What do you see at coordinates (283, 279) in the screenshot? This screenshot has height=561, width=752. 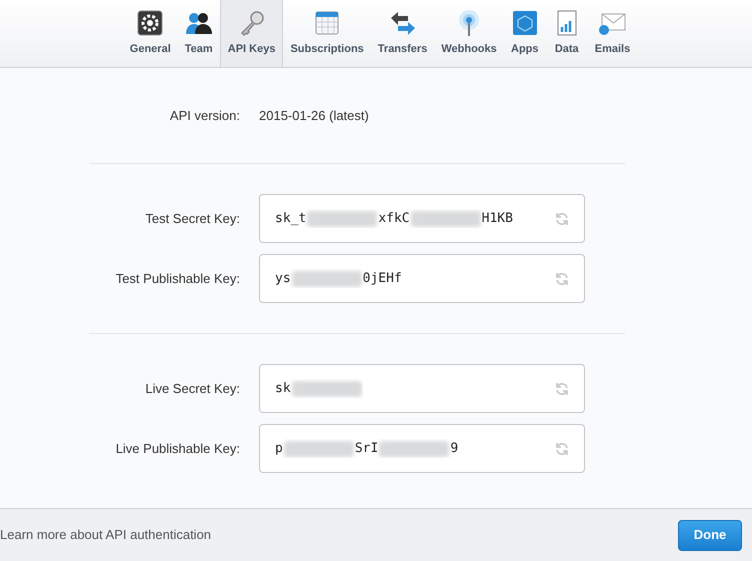 I see `key-text: ys` at bounding box center [283, 279].